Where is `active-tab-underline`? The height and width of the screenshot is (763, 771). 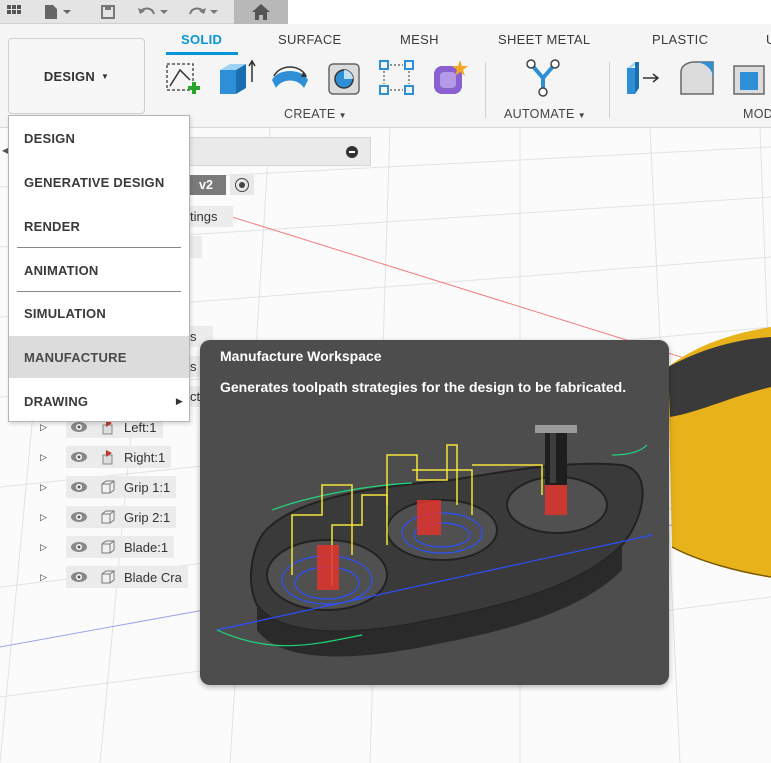
active-tab-underline is located at coordinates (202, 53).